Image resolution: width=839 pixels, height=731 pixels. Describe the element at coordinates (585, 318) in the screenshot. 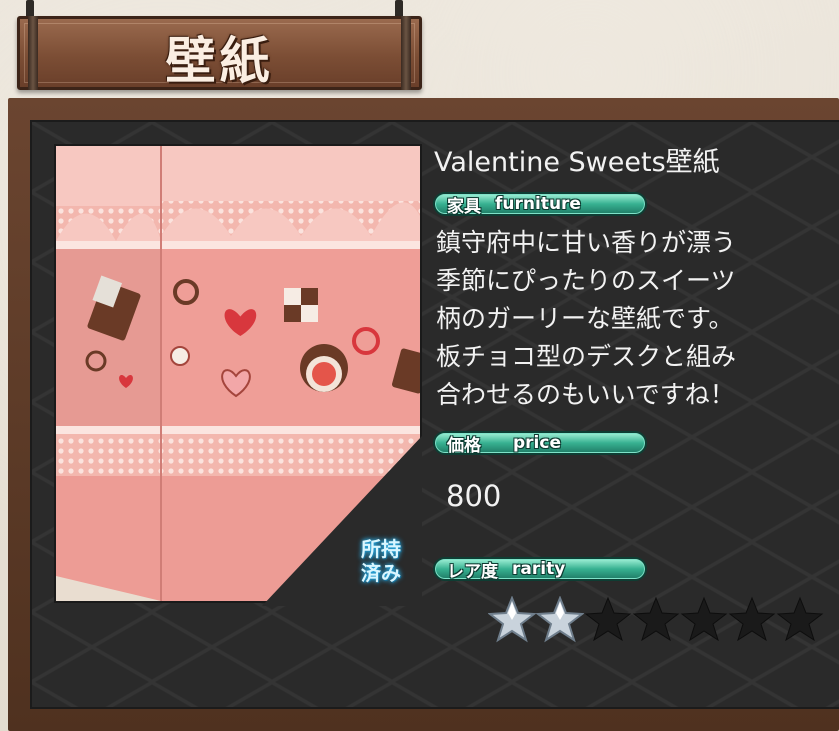

I see `description-line: 柄のガーリーな壁紙です。` at that location.